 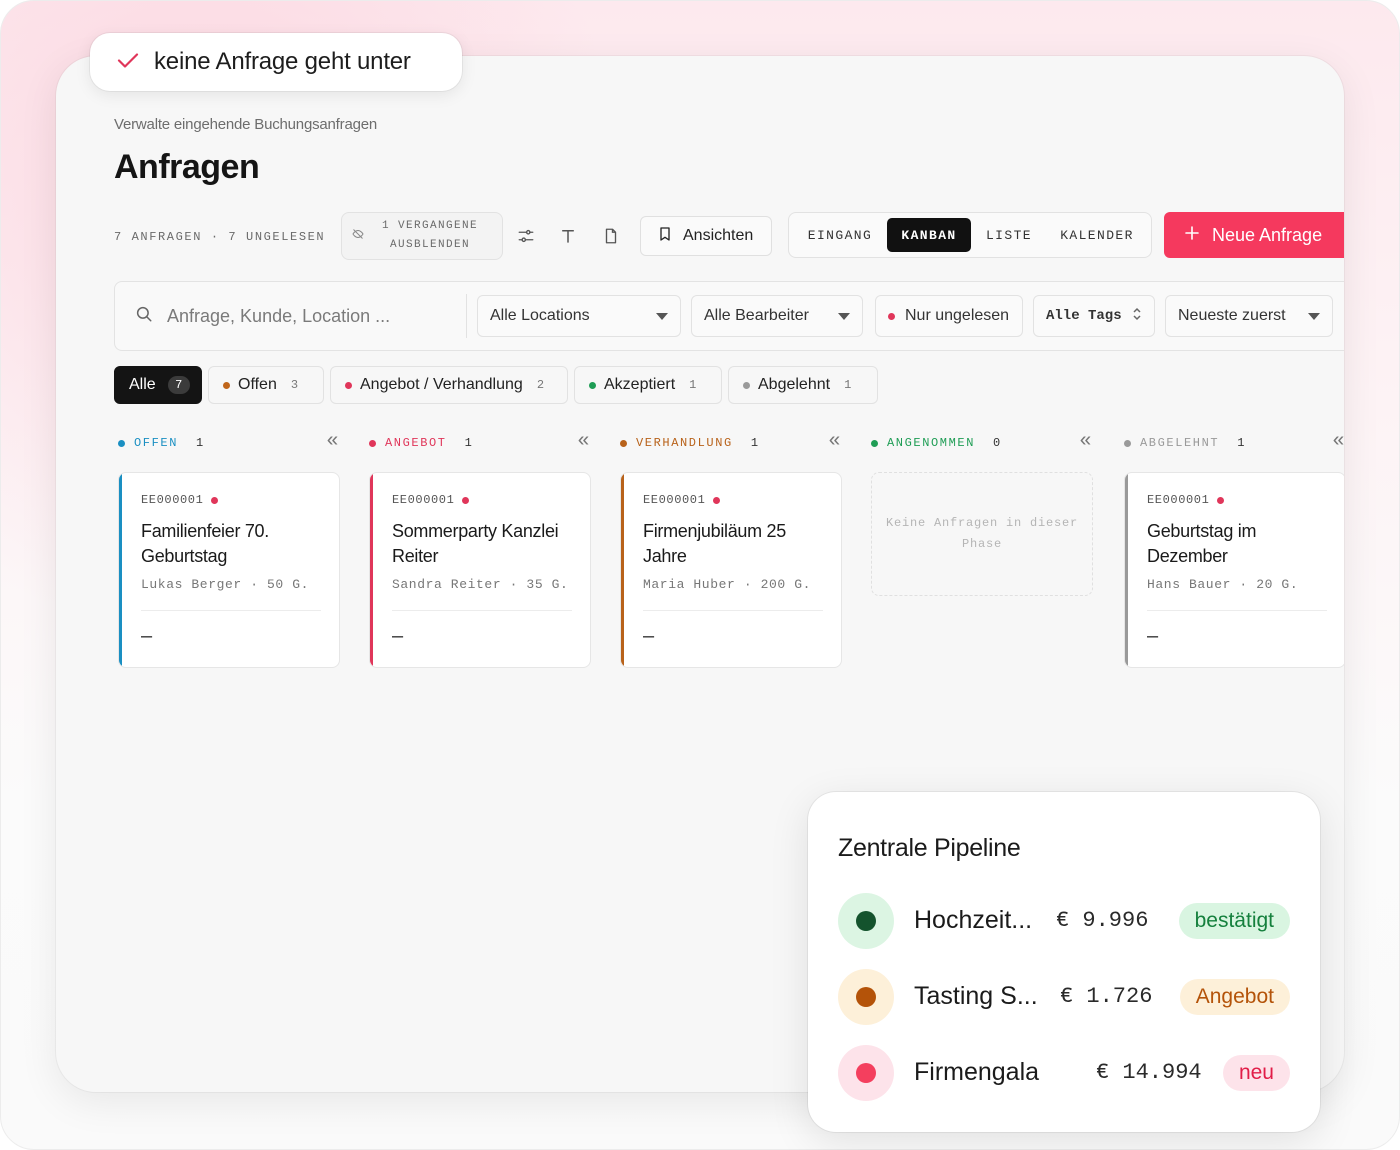 What do you see at coordinates (1234, 997) in the screenshot?
I see `pipeline-row-status: Angebot` at bounding box center [1234, 997].